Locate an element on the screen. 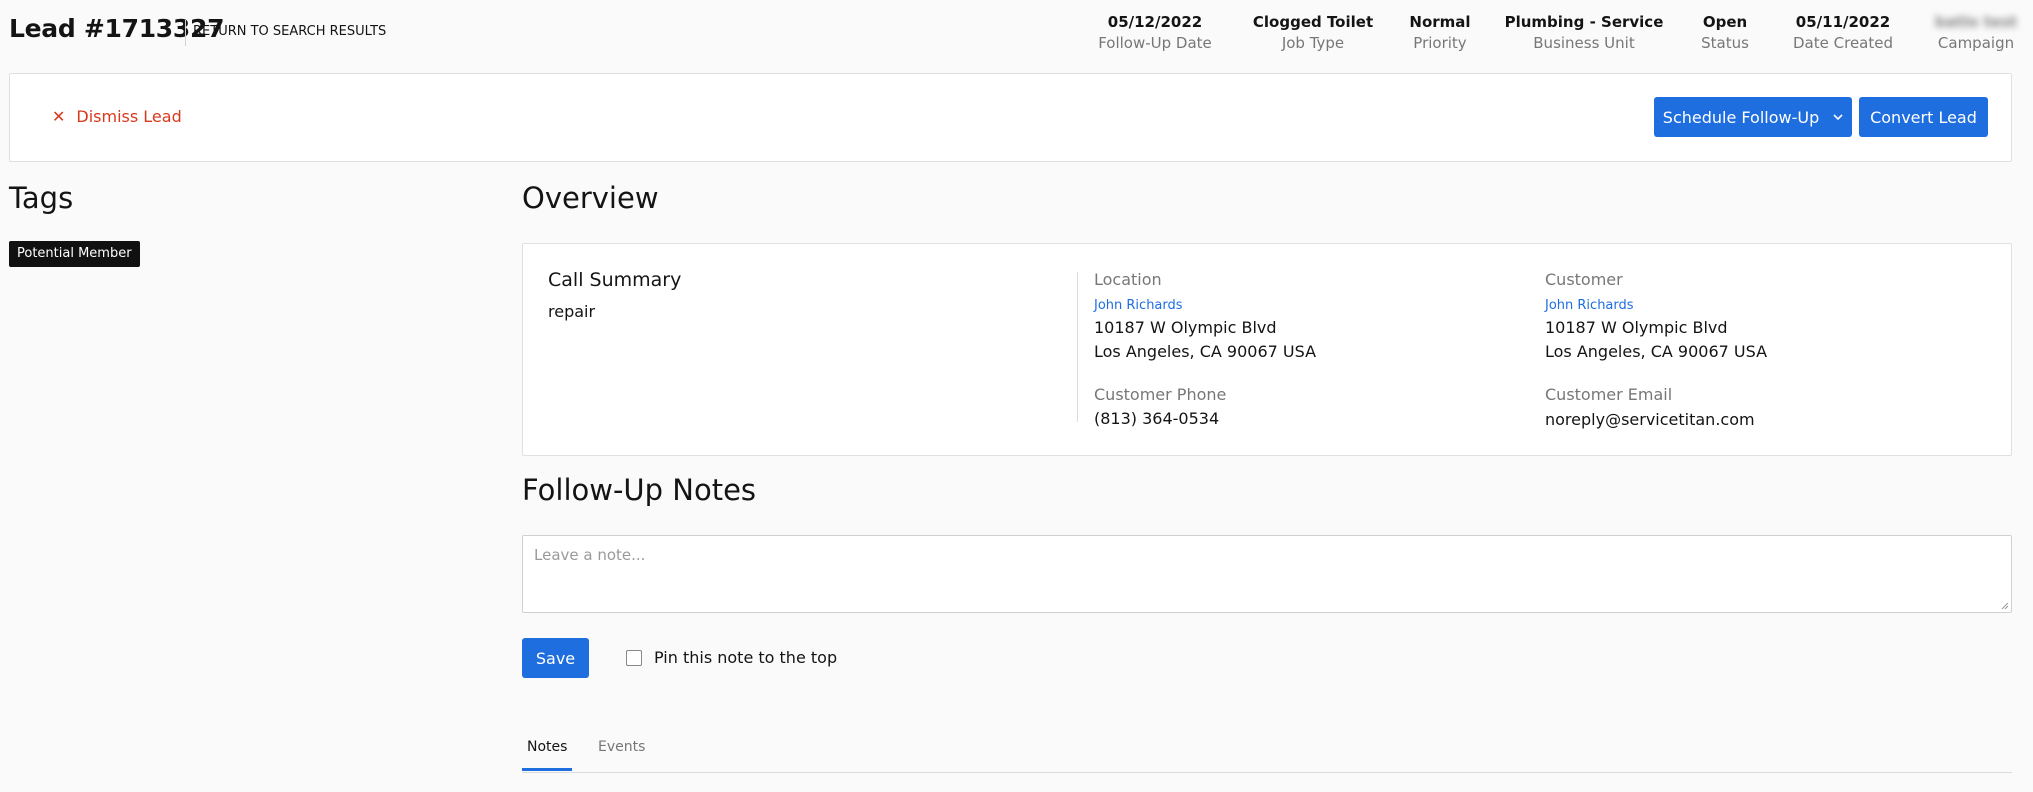 This screenshot has width=2033, height=792. note-input is located at coordinates (1267, 574).